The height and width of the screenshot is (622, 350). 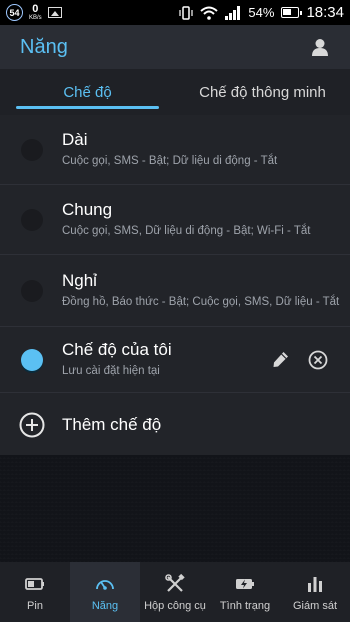 What do you see at coordinates (35, 18) in the screenshot?
I see `network-speed-unit: KB/s` at bounding box center [35, 18].